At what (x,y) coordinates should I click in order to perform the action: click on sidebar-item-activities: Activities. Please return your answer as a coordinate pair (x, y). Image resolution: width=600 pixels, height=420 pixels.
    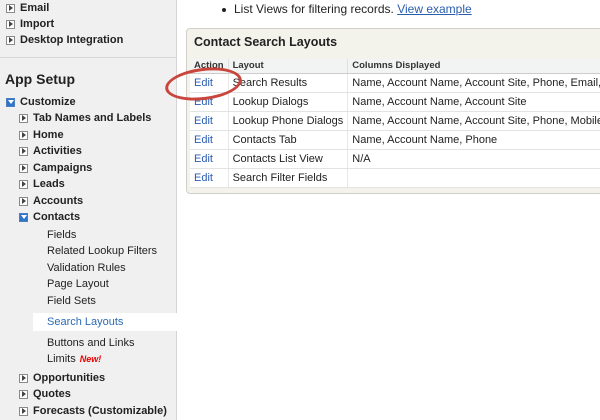
    Looking at the image, I should click on (50, 151).